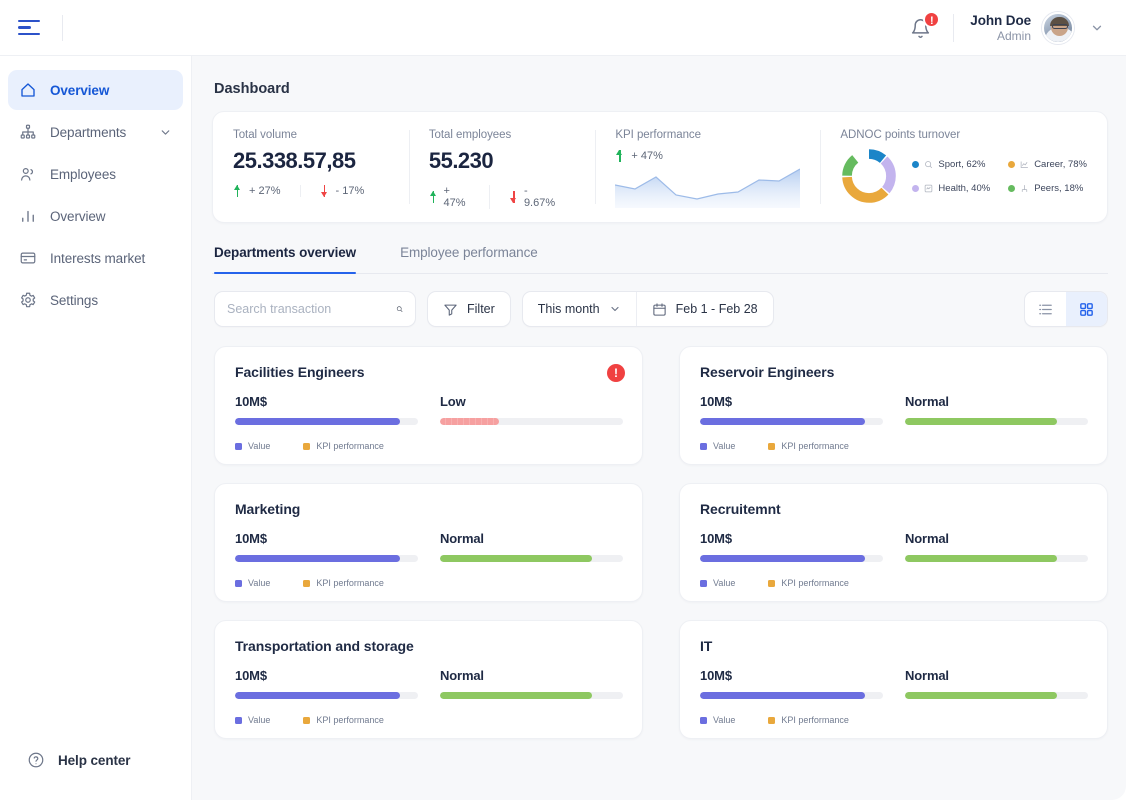 This screenshot has width=1126, height=800. Describe the element at coordinates (469, 259) in the screenshot. I see `tab-employee-performance: Employee performance` at that location.